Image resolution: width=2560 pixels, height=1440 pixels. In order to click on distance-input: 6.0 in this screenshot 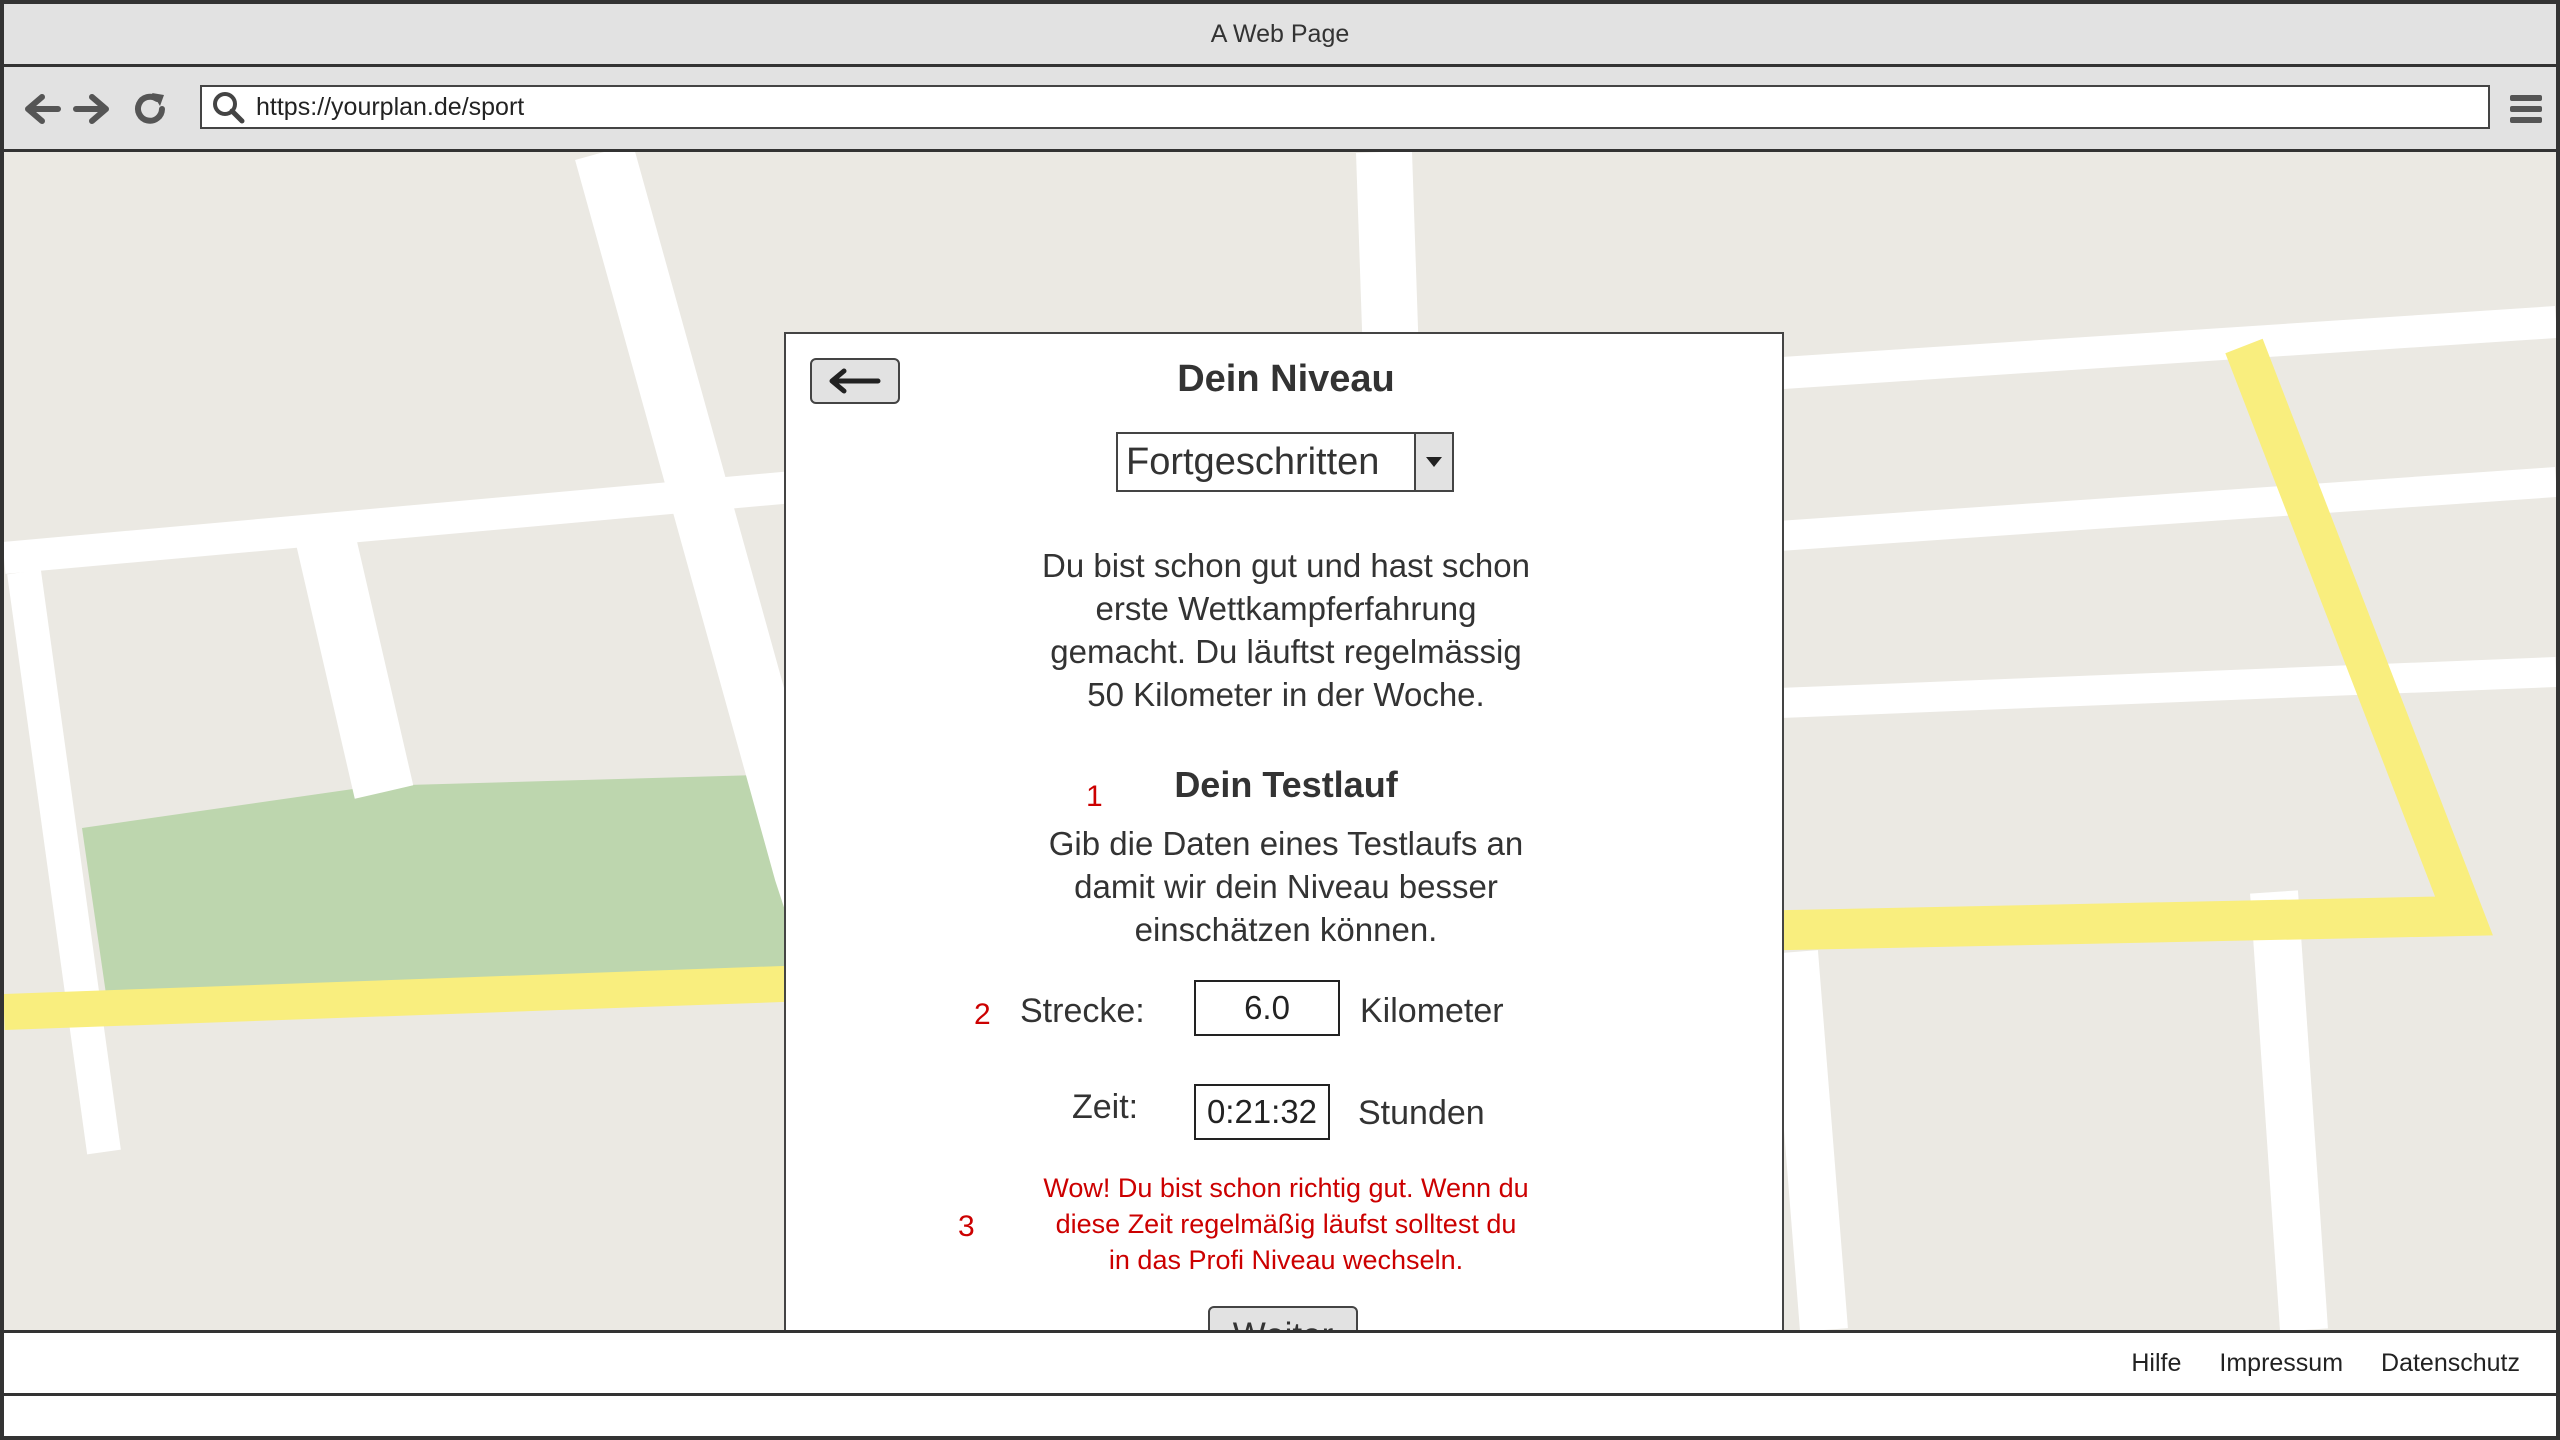, I will do `click(1267, 1008)`.